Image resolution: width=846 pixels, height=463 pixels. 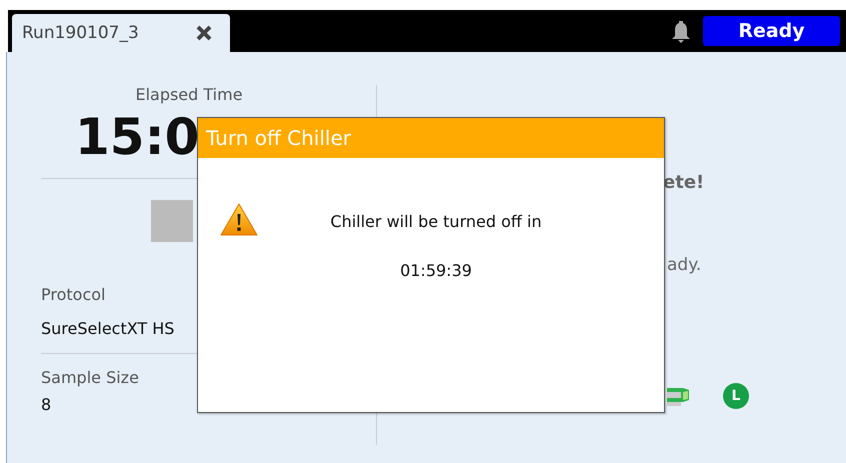 What do you see at coordinates (46, 404) in the screenshot?
I see `sample-size-value: 8` at bounding box center [46, 404].